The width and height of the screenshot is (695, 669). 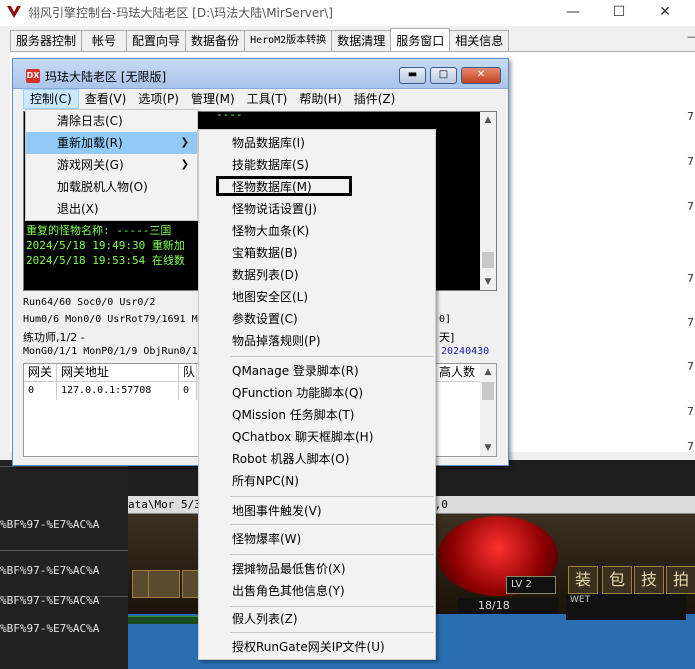 What do you see at coordinates (320, 99) in the screenshot?
I see `menu-help: 帮助(H)` at bounding box center [320, 99].